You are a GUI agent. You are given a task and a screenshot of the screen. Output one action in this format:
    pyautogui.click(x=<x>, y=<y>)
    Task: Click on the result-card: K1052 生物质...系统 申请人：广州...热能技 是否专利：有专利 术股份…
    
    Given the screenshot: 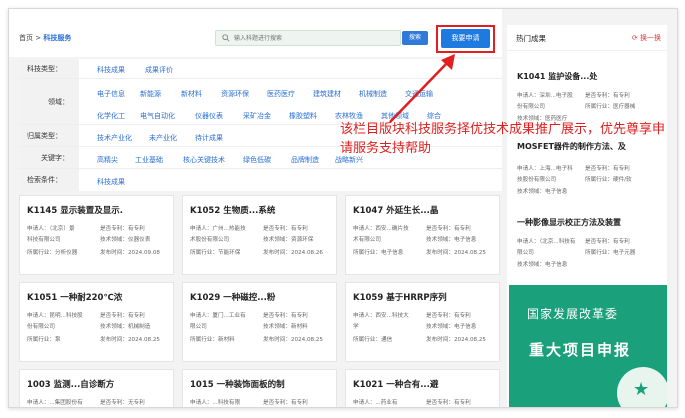 What is the action you would take?
    pyautogui.click(x=259, y=235)
    